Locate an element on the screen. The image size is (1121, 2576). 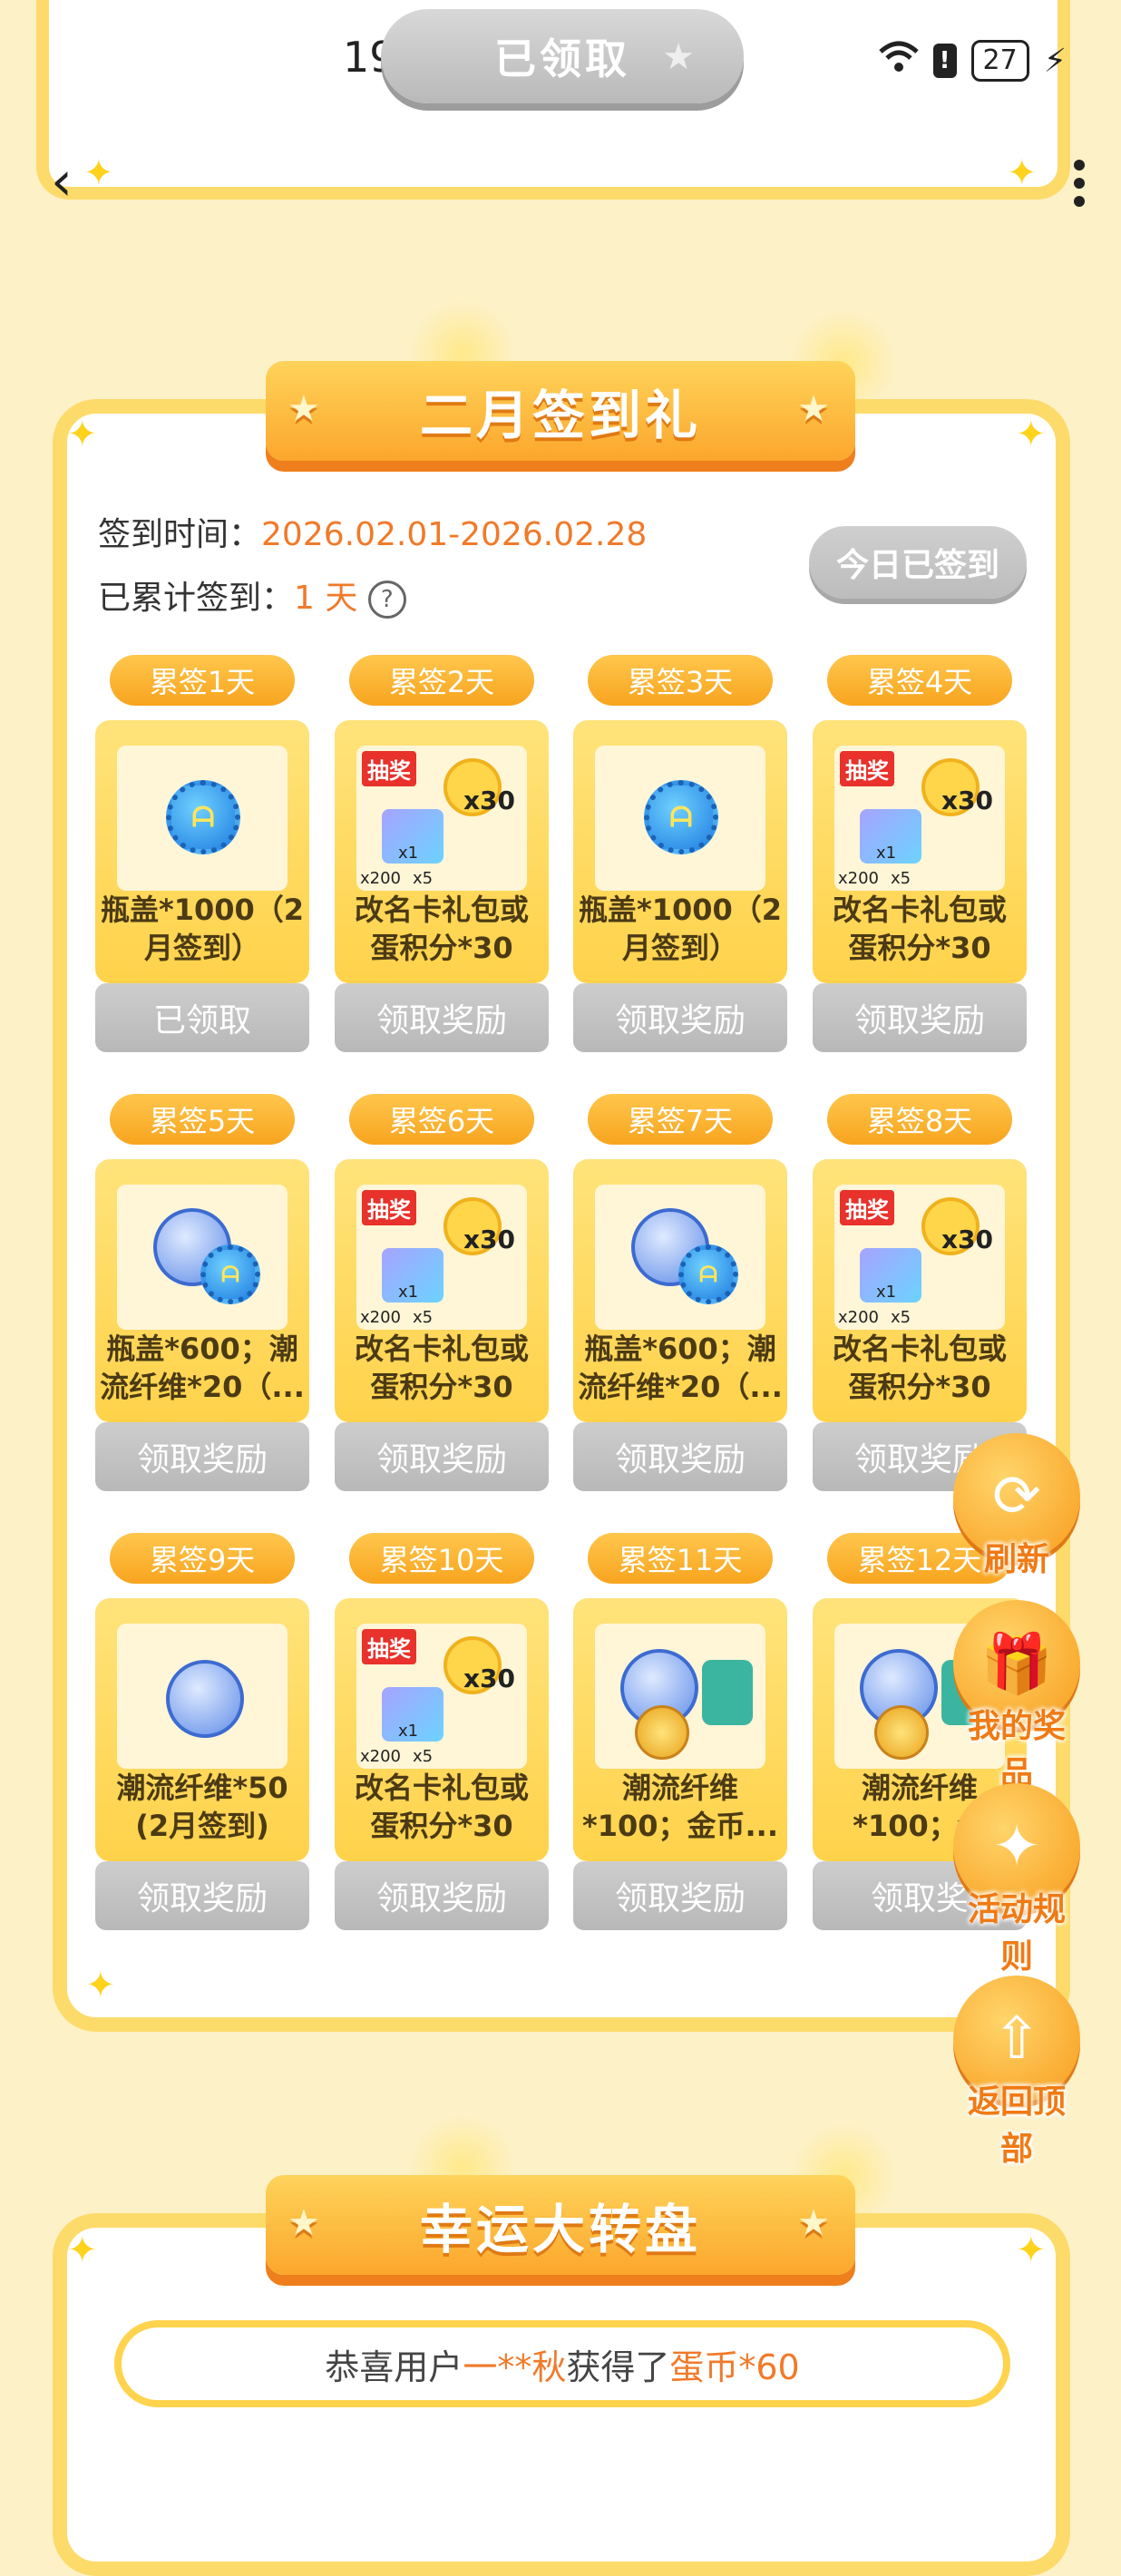
signin-title: 二月签到礼 is located at coordinates (560, 415).